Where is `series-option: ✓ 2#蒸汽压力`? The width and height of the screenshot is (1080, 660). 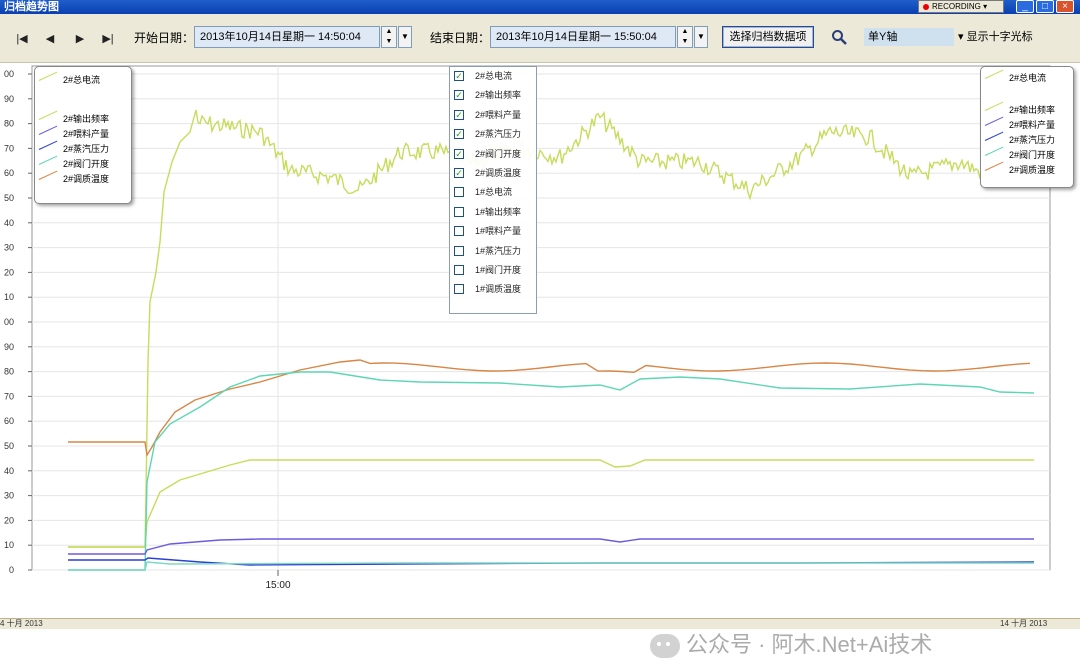 series-option: ✓ 2#蒸汽压力 is located at coordinates (493, 134).